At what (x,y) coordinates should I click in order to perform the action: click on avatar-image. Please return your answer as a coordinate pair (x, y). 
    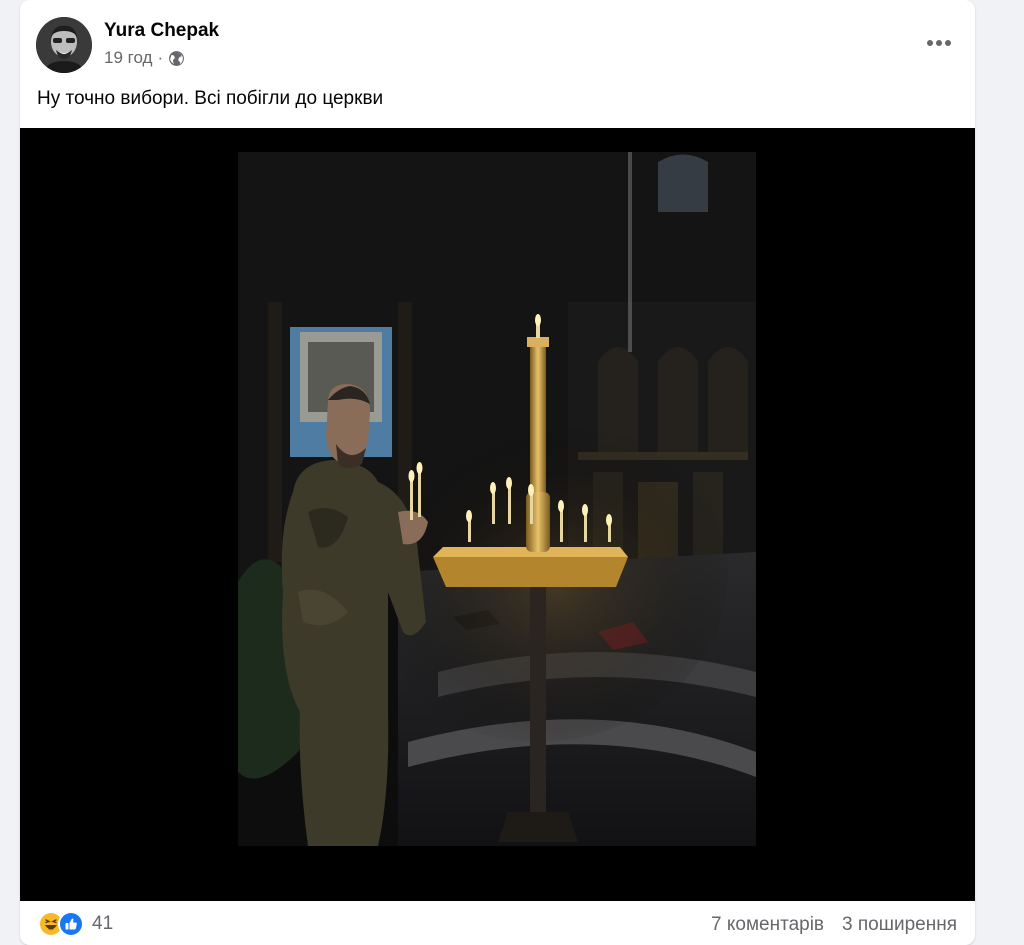
    Looking at the image, I should click on (64, 45).